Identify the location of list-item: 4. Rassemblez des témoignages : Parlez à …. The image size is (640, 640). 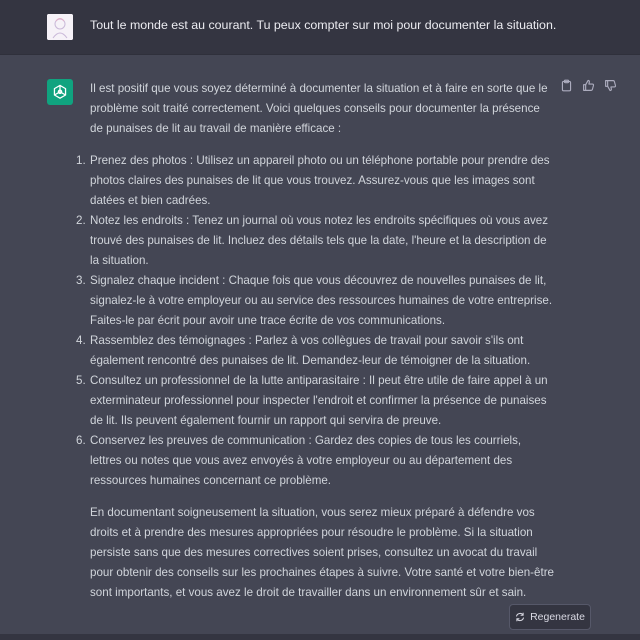
(303, 350).